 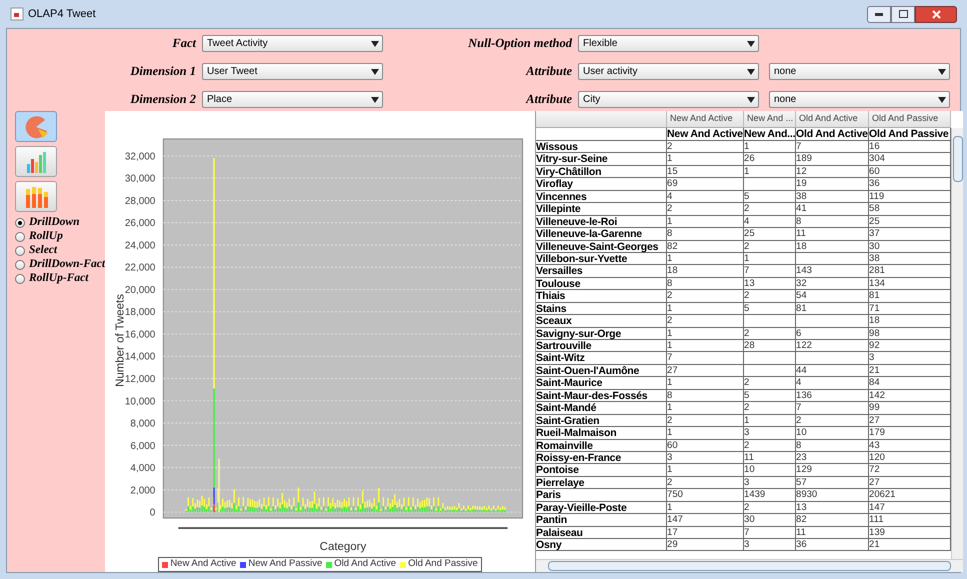 What do you see at coordinates (602, 458) in the screenshot?
I see `table-cell: Roissy-en-France` at bounding box center [602, 458].